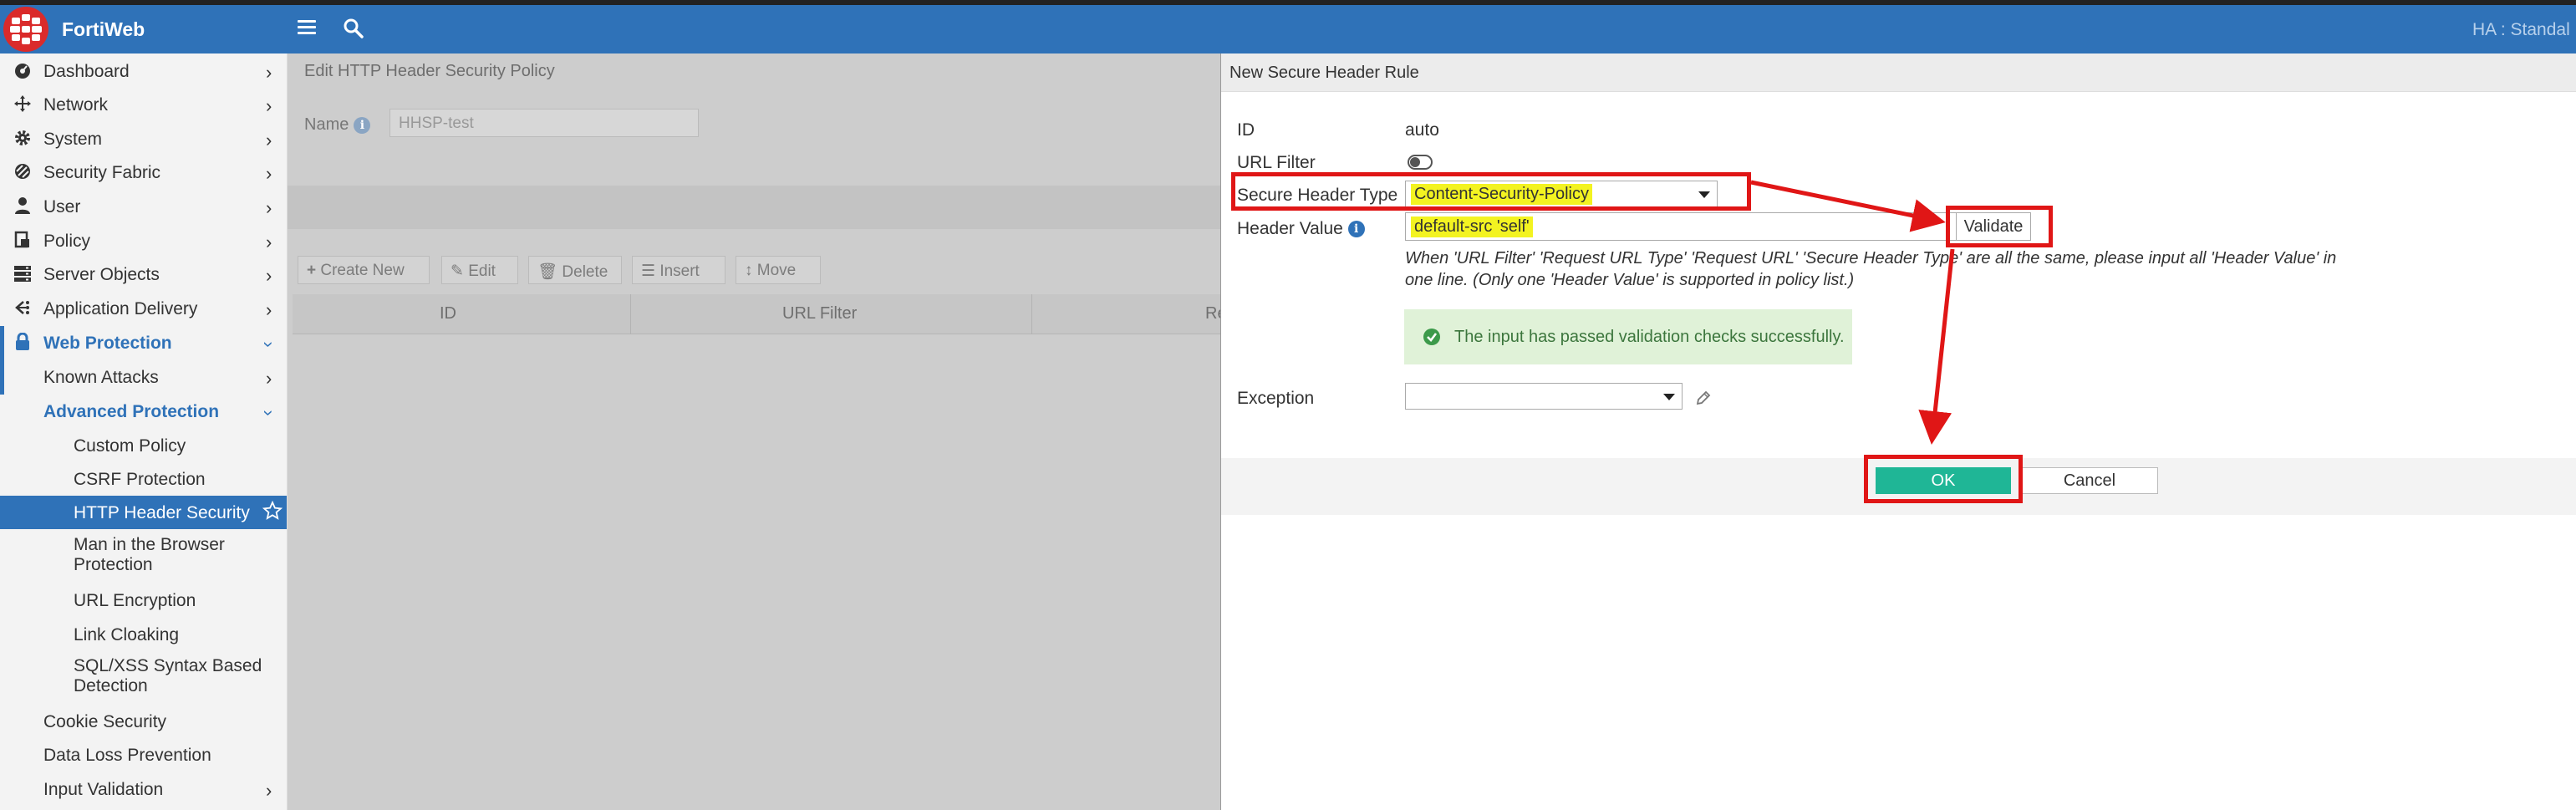 The width and height of the screenshot is (2576, 810). What do you see at coordinates (678, 270) in the screenshot?
I see `insert-button: ☰ Insert` at bounding box center [678, 270].